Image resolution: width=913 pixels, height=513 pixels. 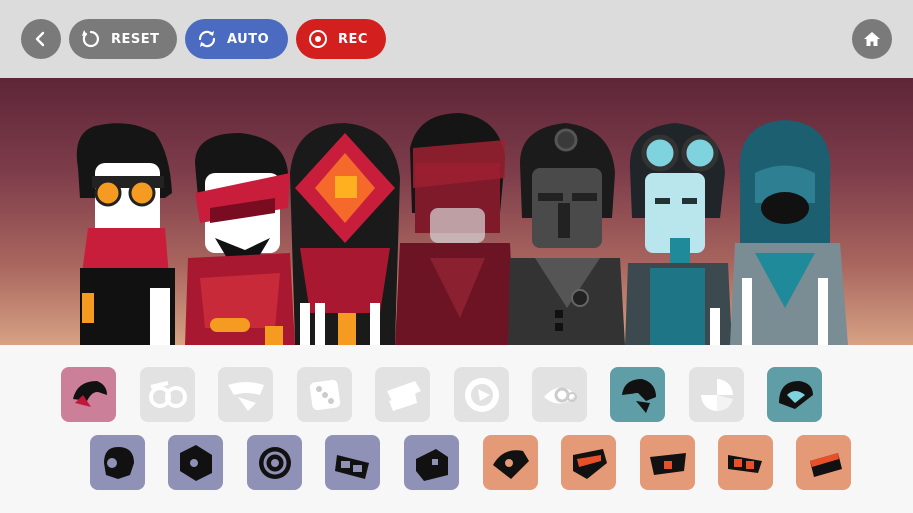 I want to click on orange-band-icon, so click(x=667, y=462).